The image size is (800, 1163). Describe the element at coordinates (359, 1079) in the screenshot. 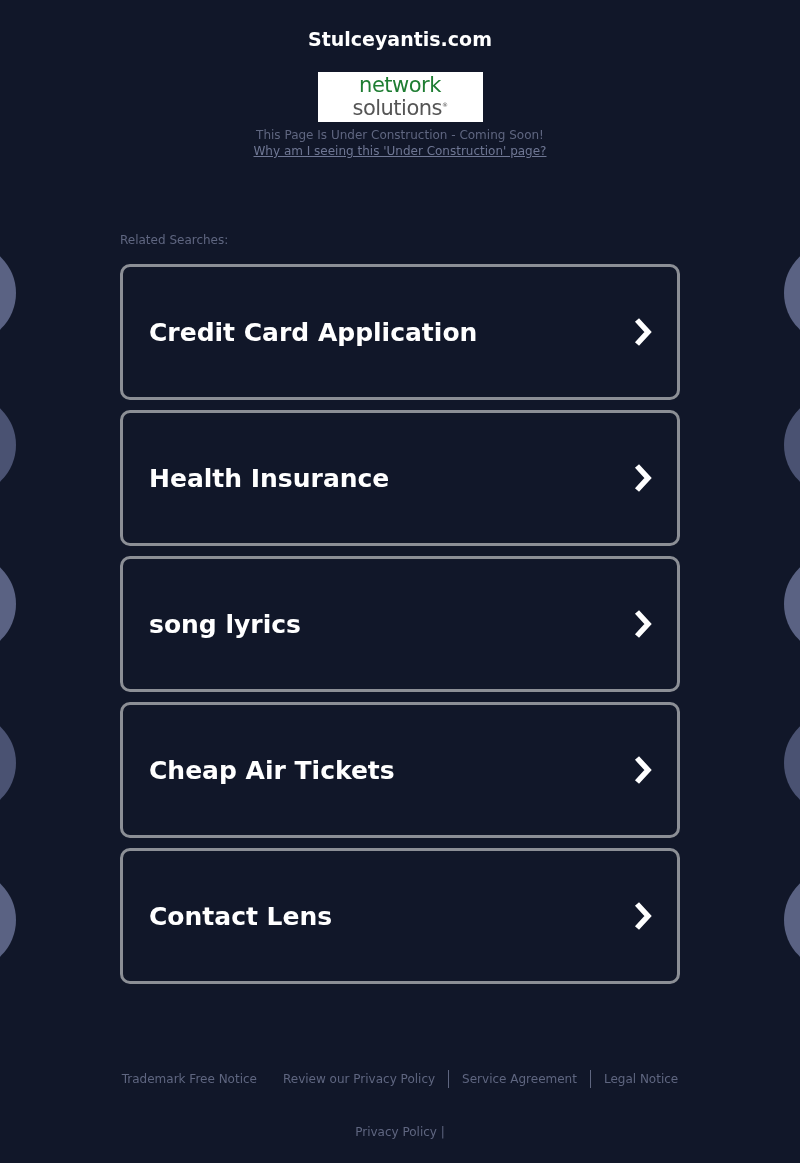

I see `footer-link: Review our Privacy Policy` at that location.